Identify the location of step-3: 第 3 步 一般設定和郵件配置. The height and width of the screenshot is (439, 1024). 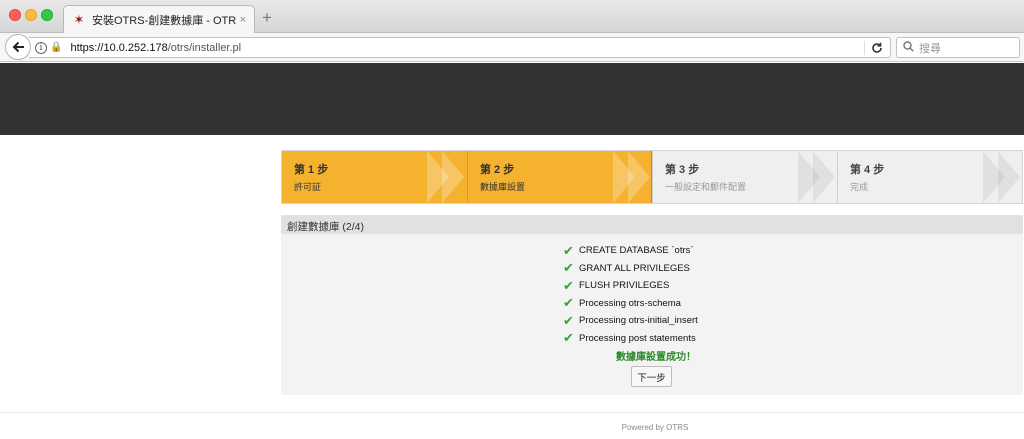
(744, 177).